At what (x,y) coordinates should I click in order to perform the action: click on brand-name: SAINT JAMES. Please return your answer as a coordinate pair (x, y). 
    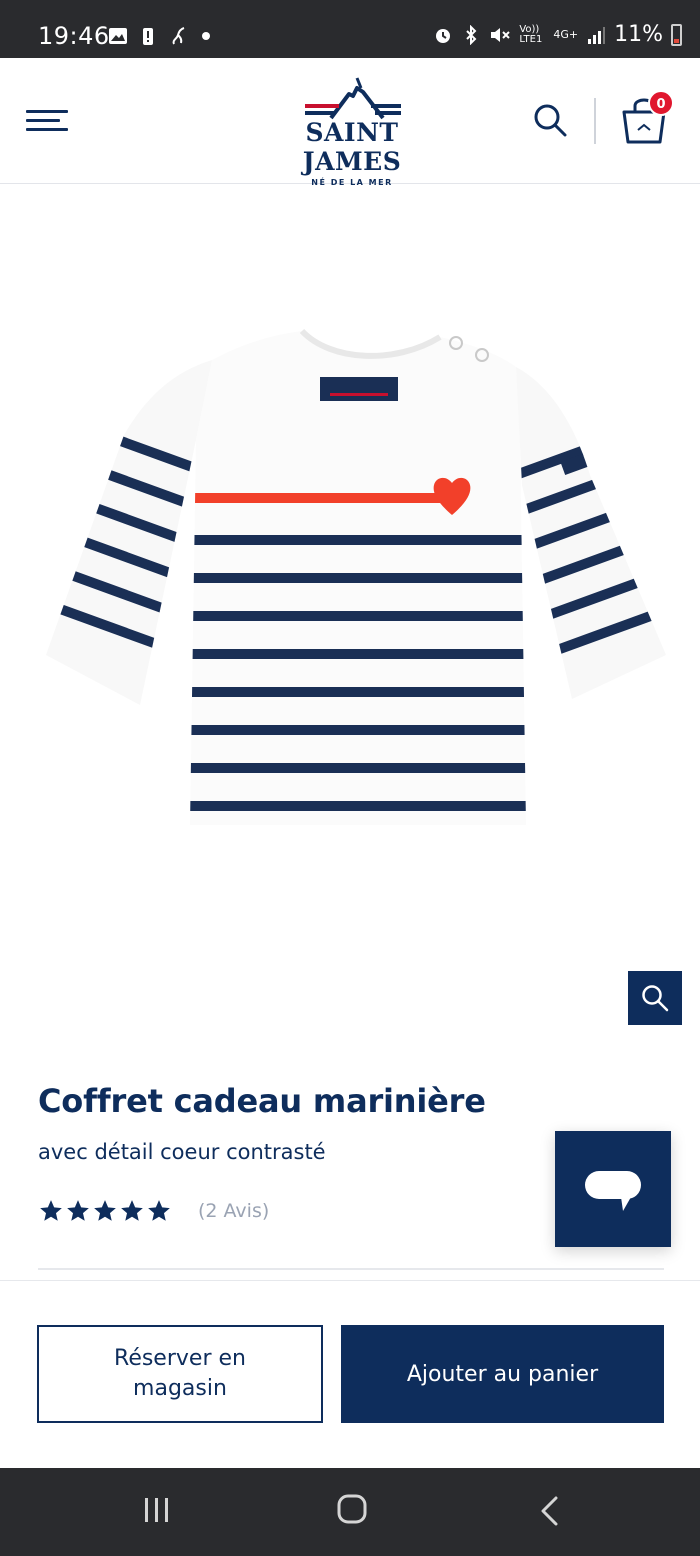
    Looking at the image, I should click on (352, 147).